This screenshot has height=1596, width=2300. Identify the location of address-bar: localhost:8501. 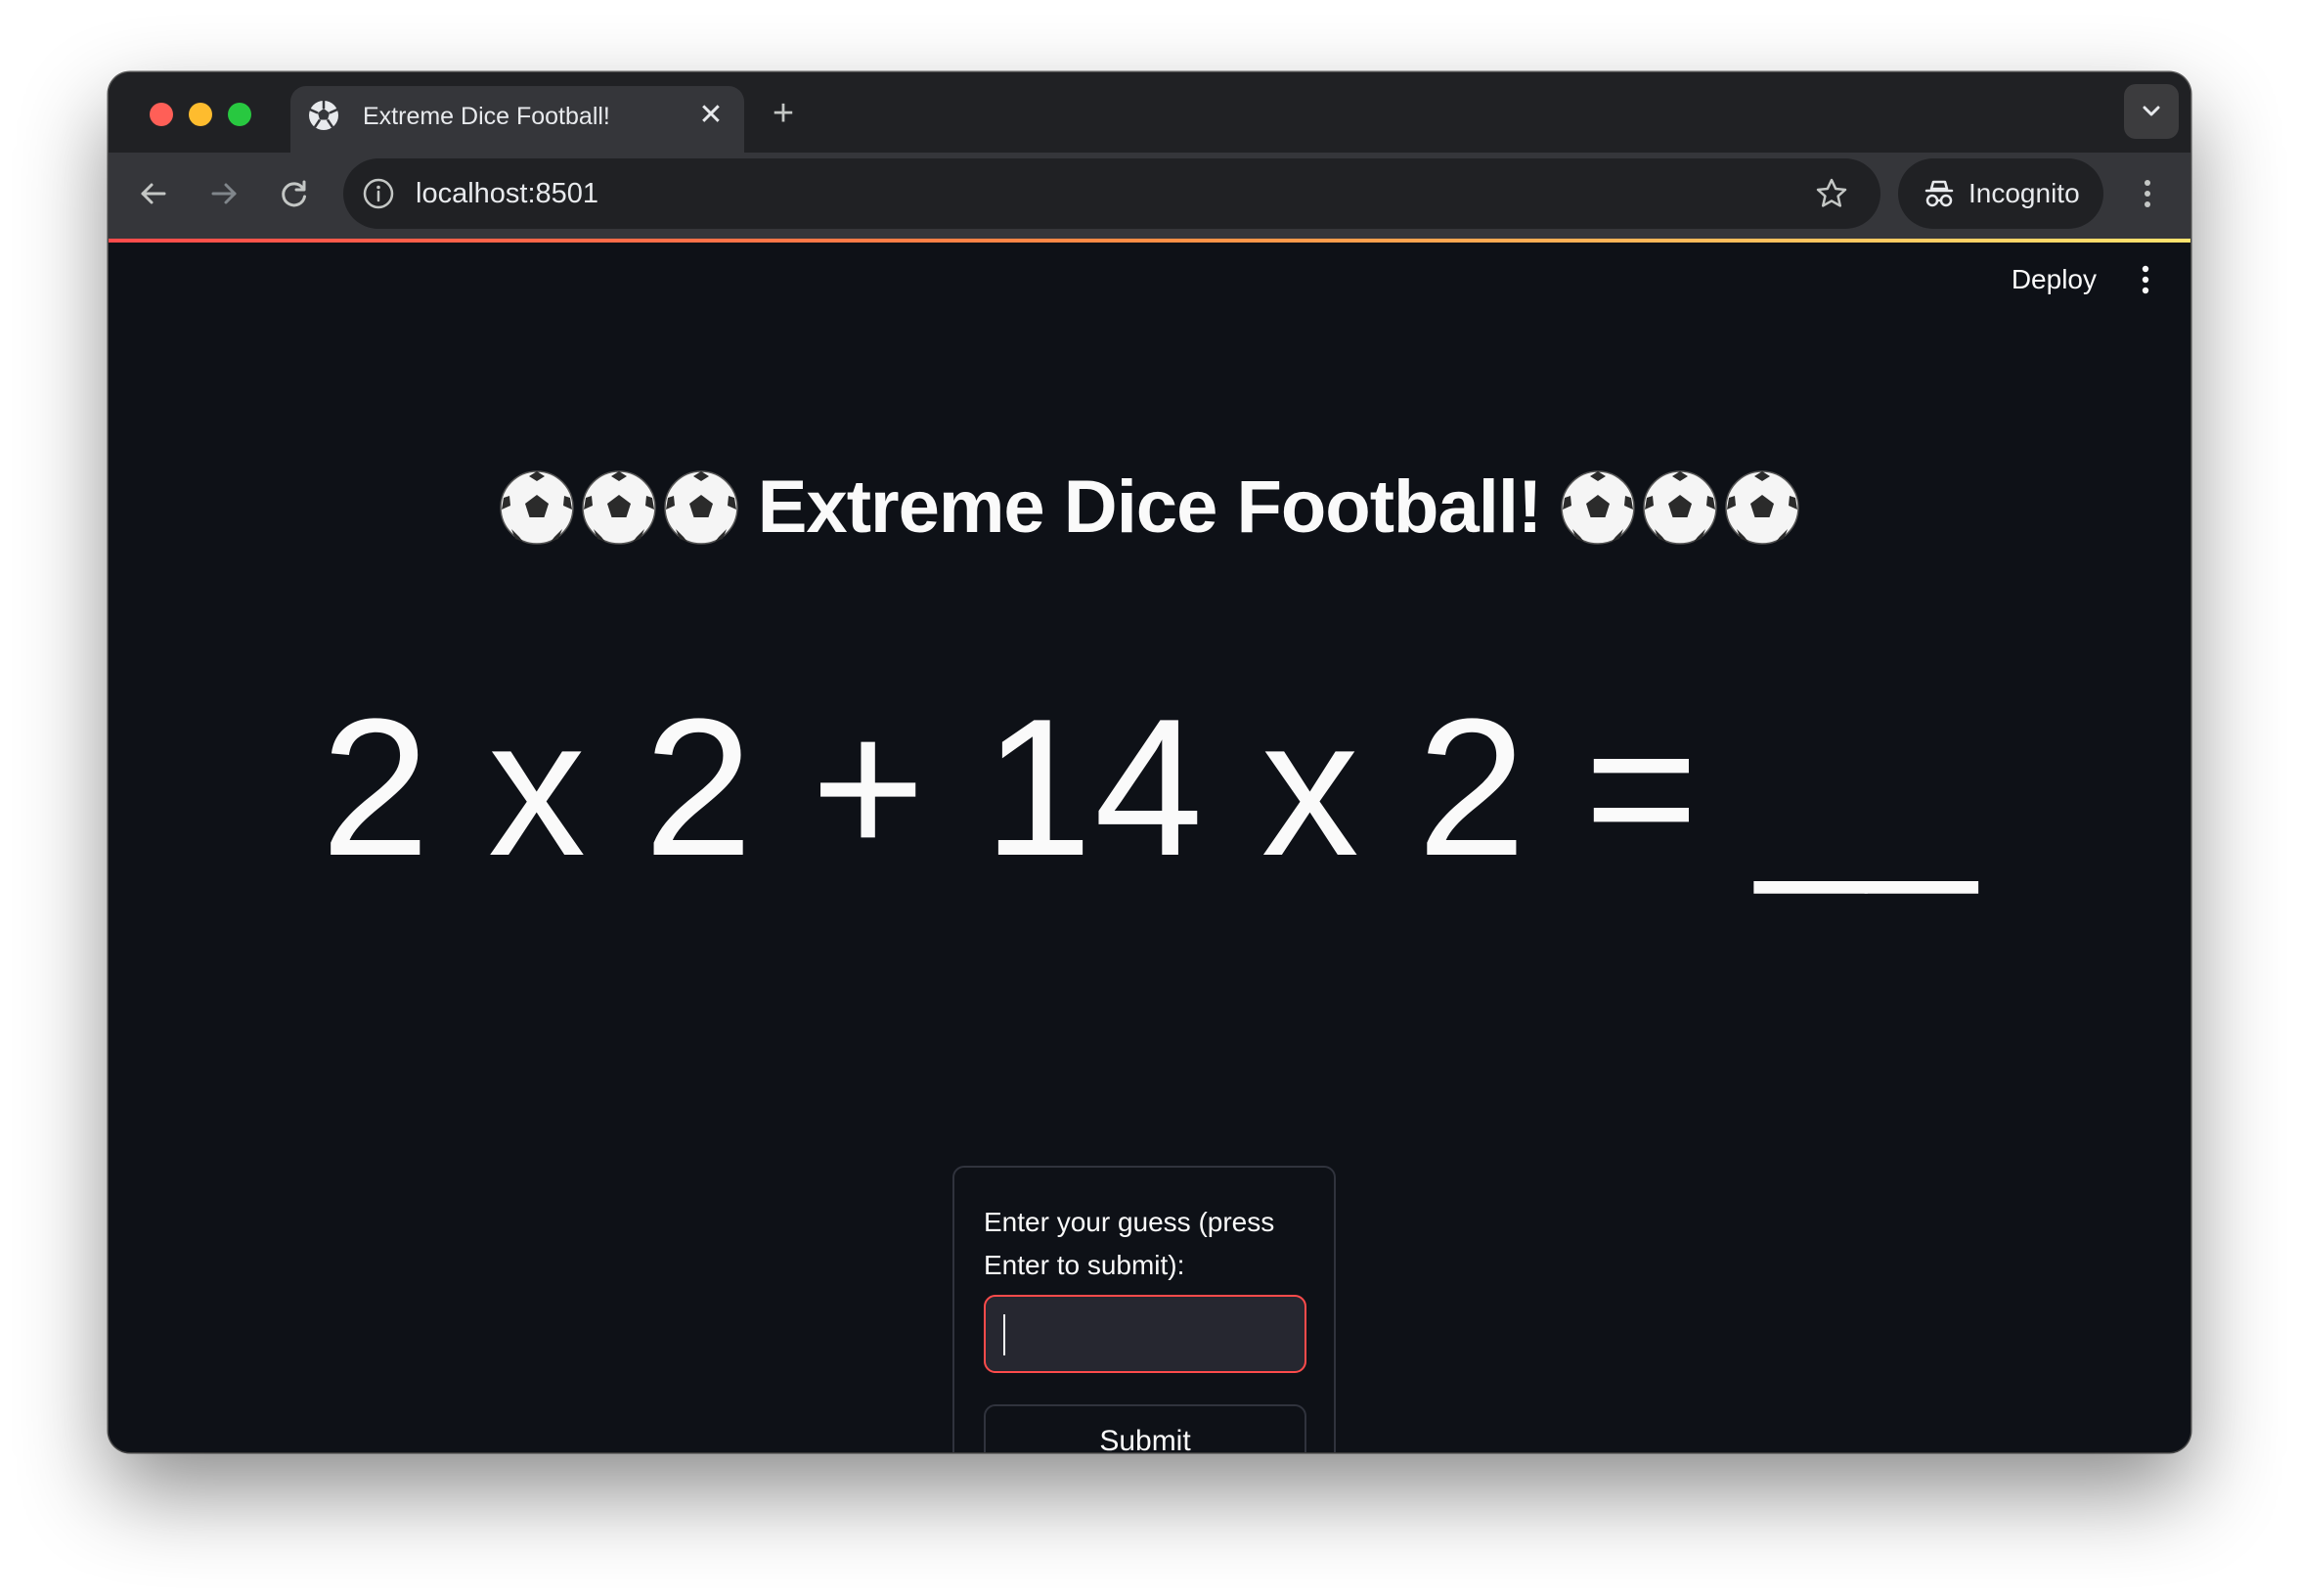
(1111, 193).